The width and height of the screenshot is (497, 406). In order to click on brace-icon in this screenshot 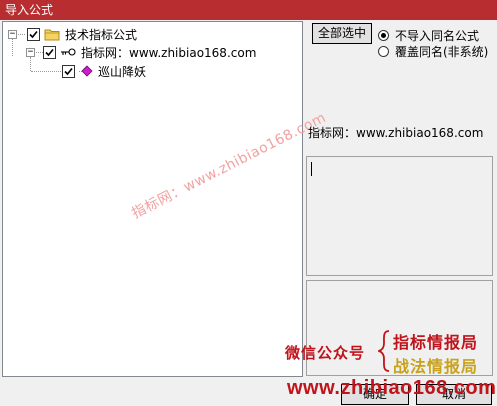, I will do `click(383, 352)`.